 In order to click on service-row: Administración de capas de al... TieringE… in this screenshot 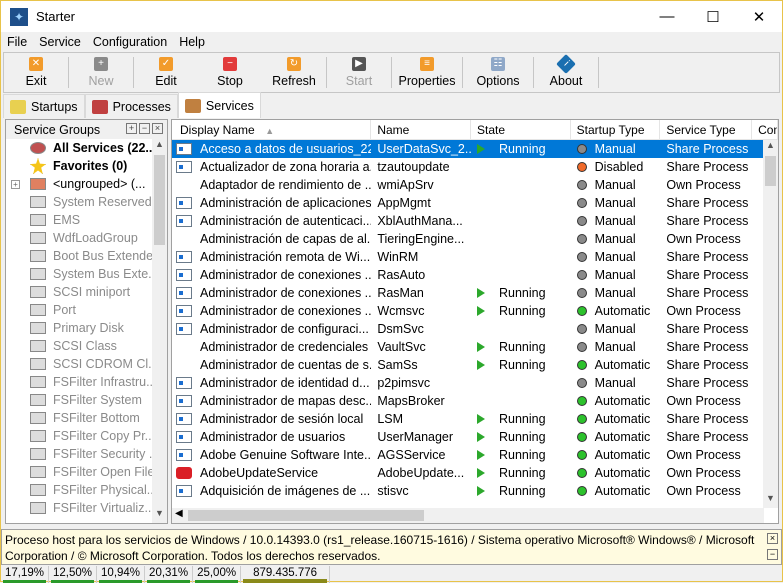, I will do `click(475, 239)`.